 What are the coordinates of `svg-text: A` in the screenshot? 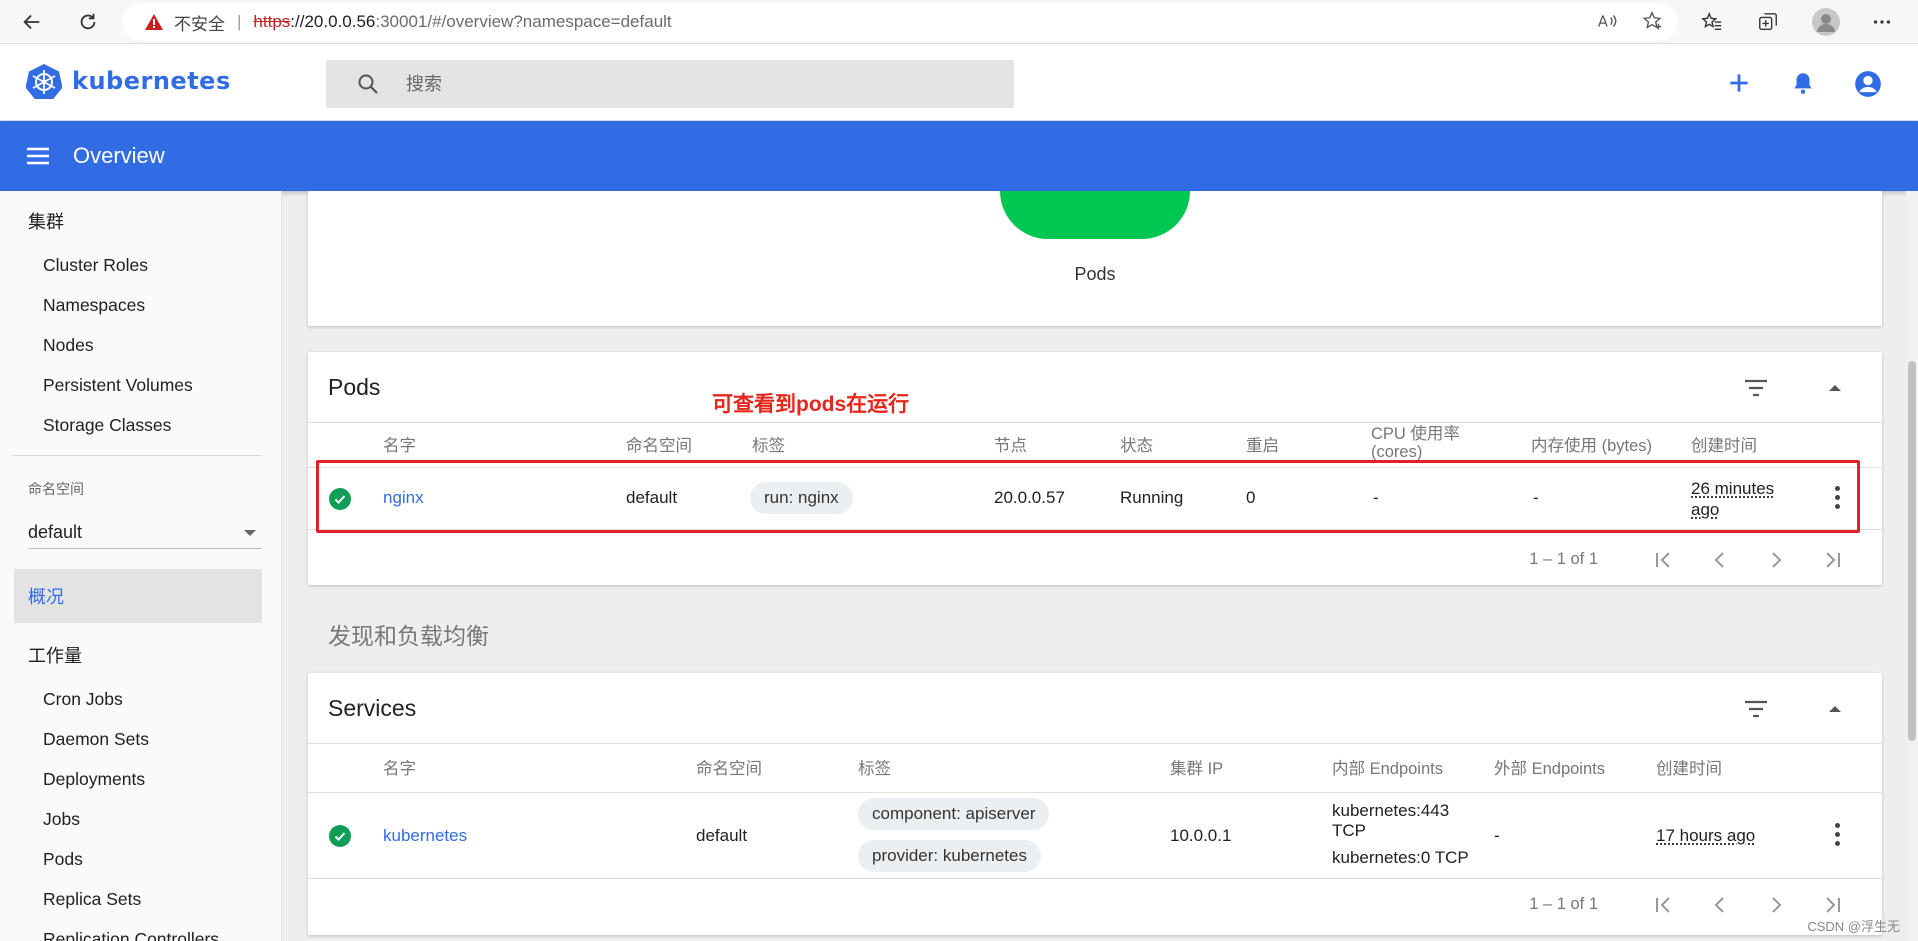 It's located at (1603, 22).